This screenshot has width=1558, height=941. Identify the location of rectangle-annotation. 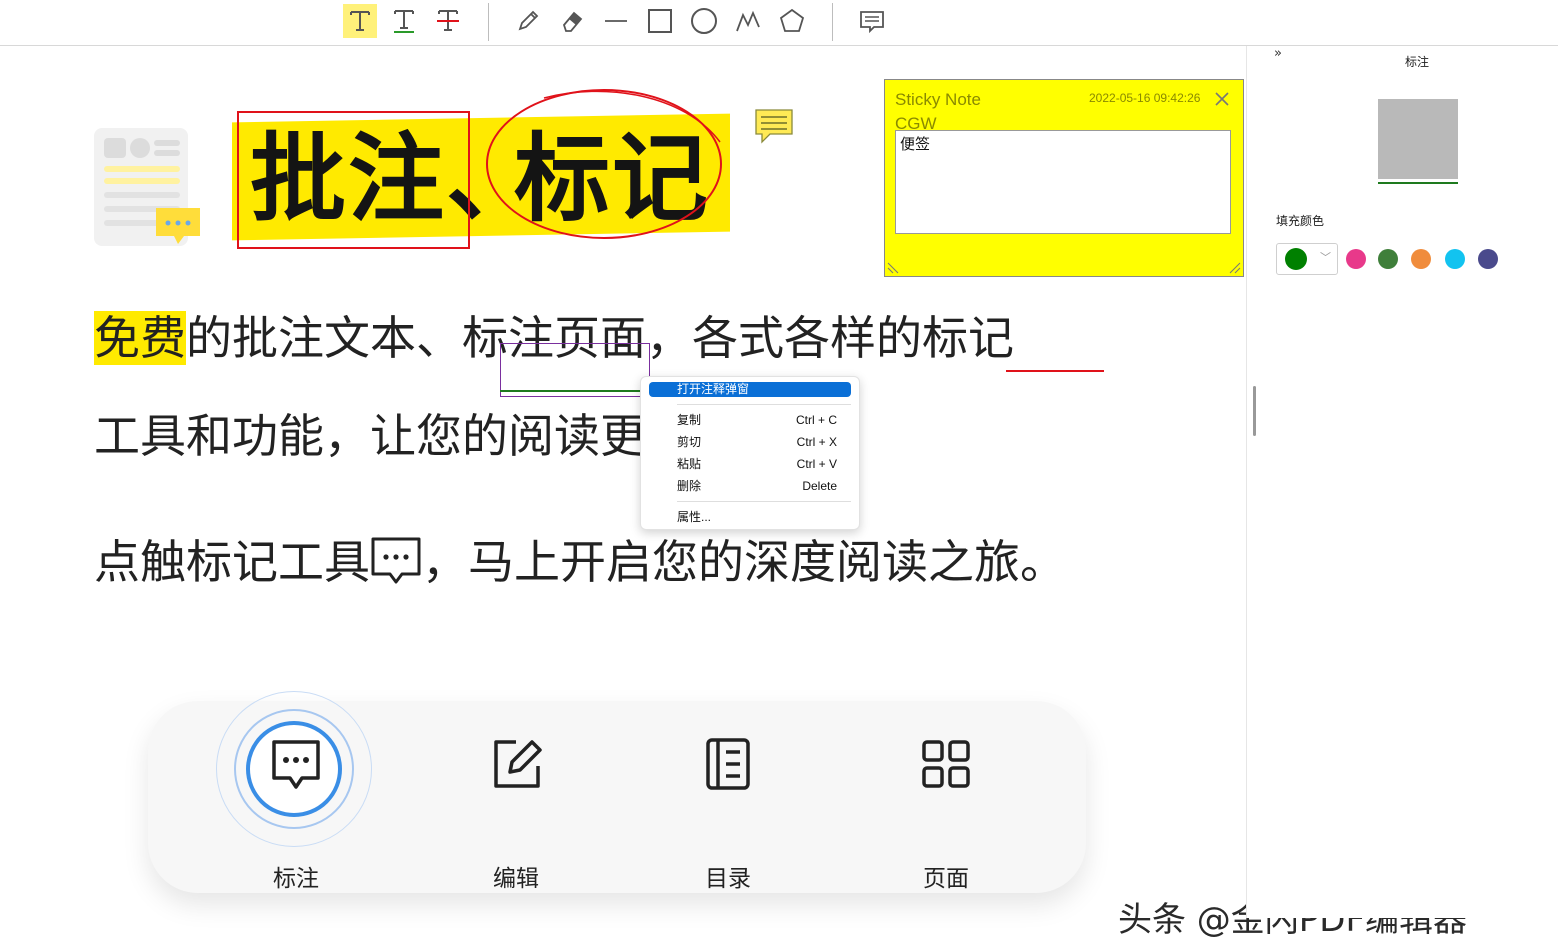
(353, 180).